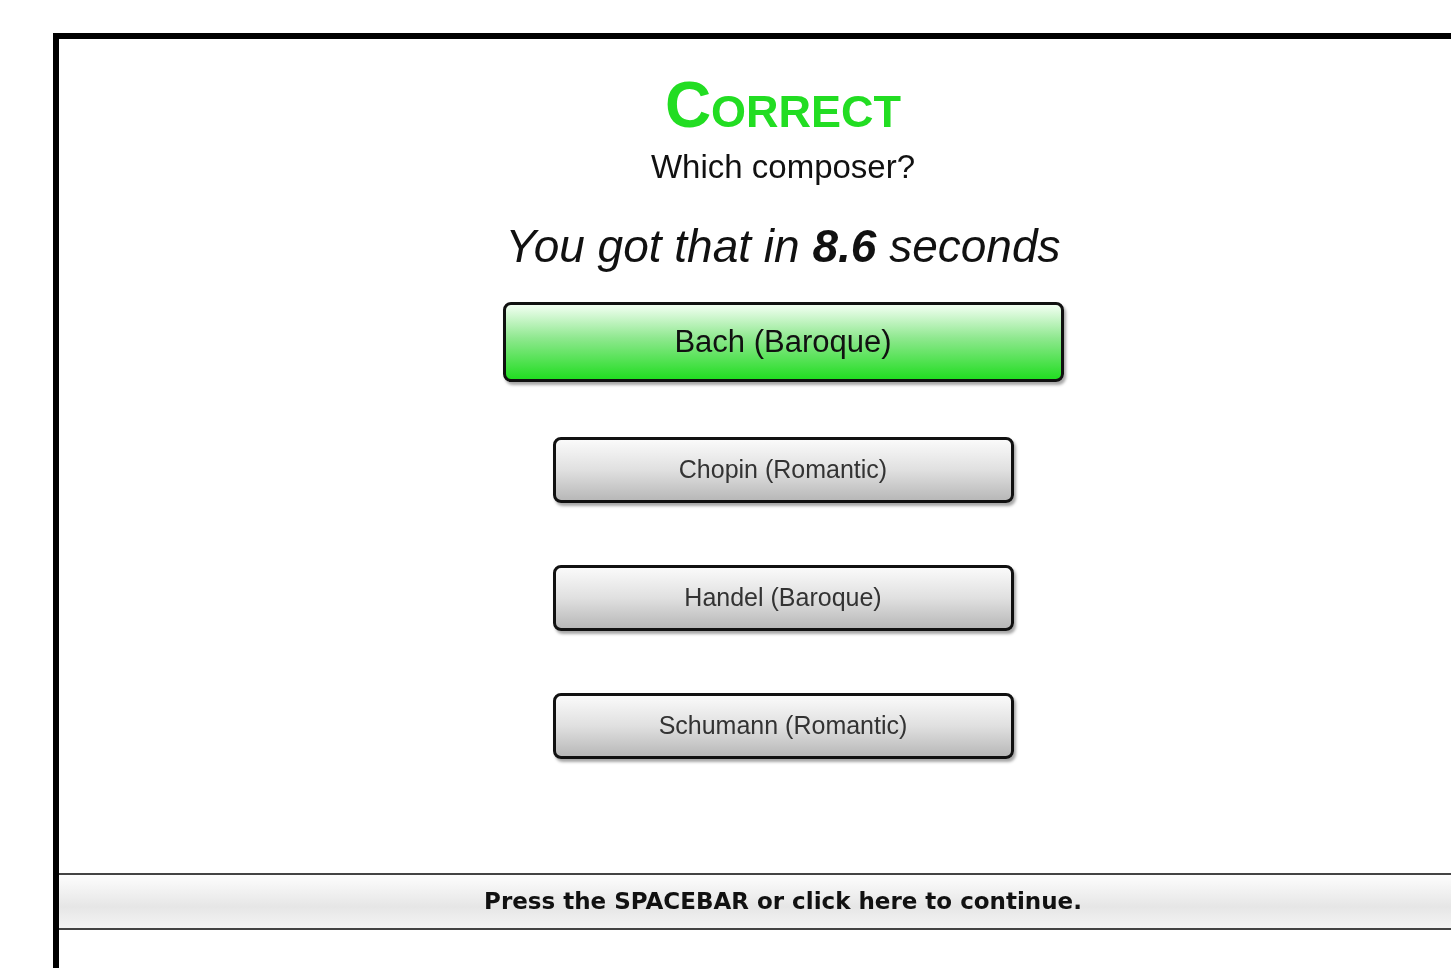 The height and width of the screenshot is (968, 1451). I want to click on time-text: You got that in 8.6 seconds, so click(783, 246).